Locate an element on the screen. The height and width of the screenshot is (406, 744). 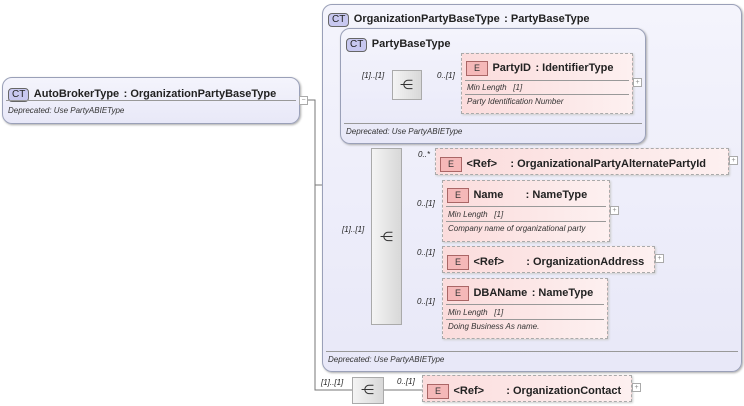
element-ref-organization-contact: E <Ref> : OrganizationContact is located at coordinates (527, 388).